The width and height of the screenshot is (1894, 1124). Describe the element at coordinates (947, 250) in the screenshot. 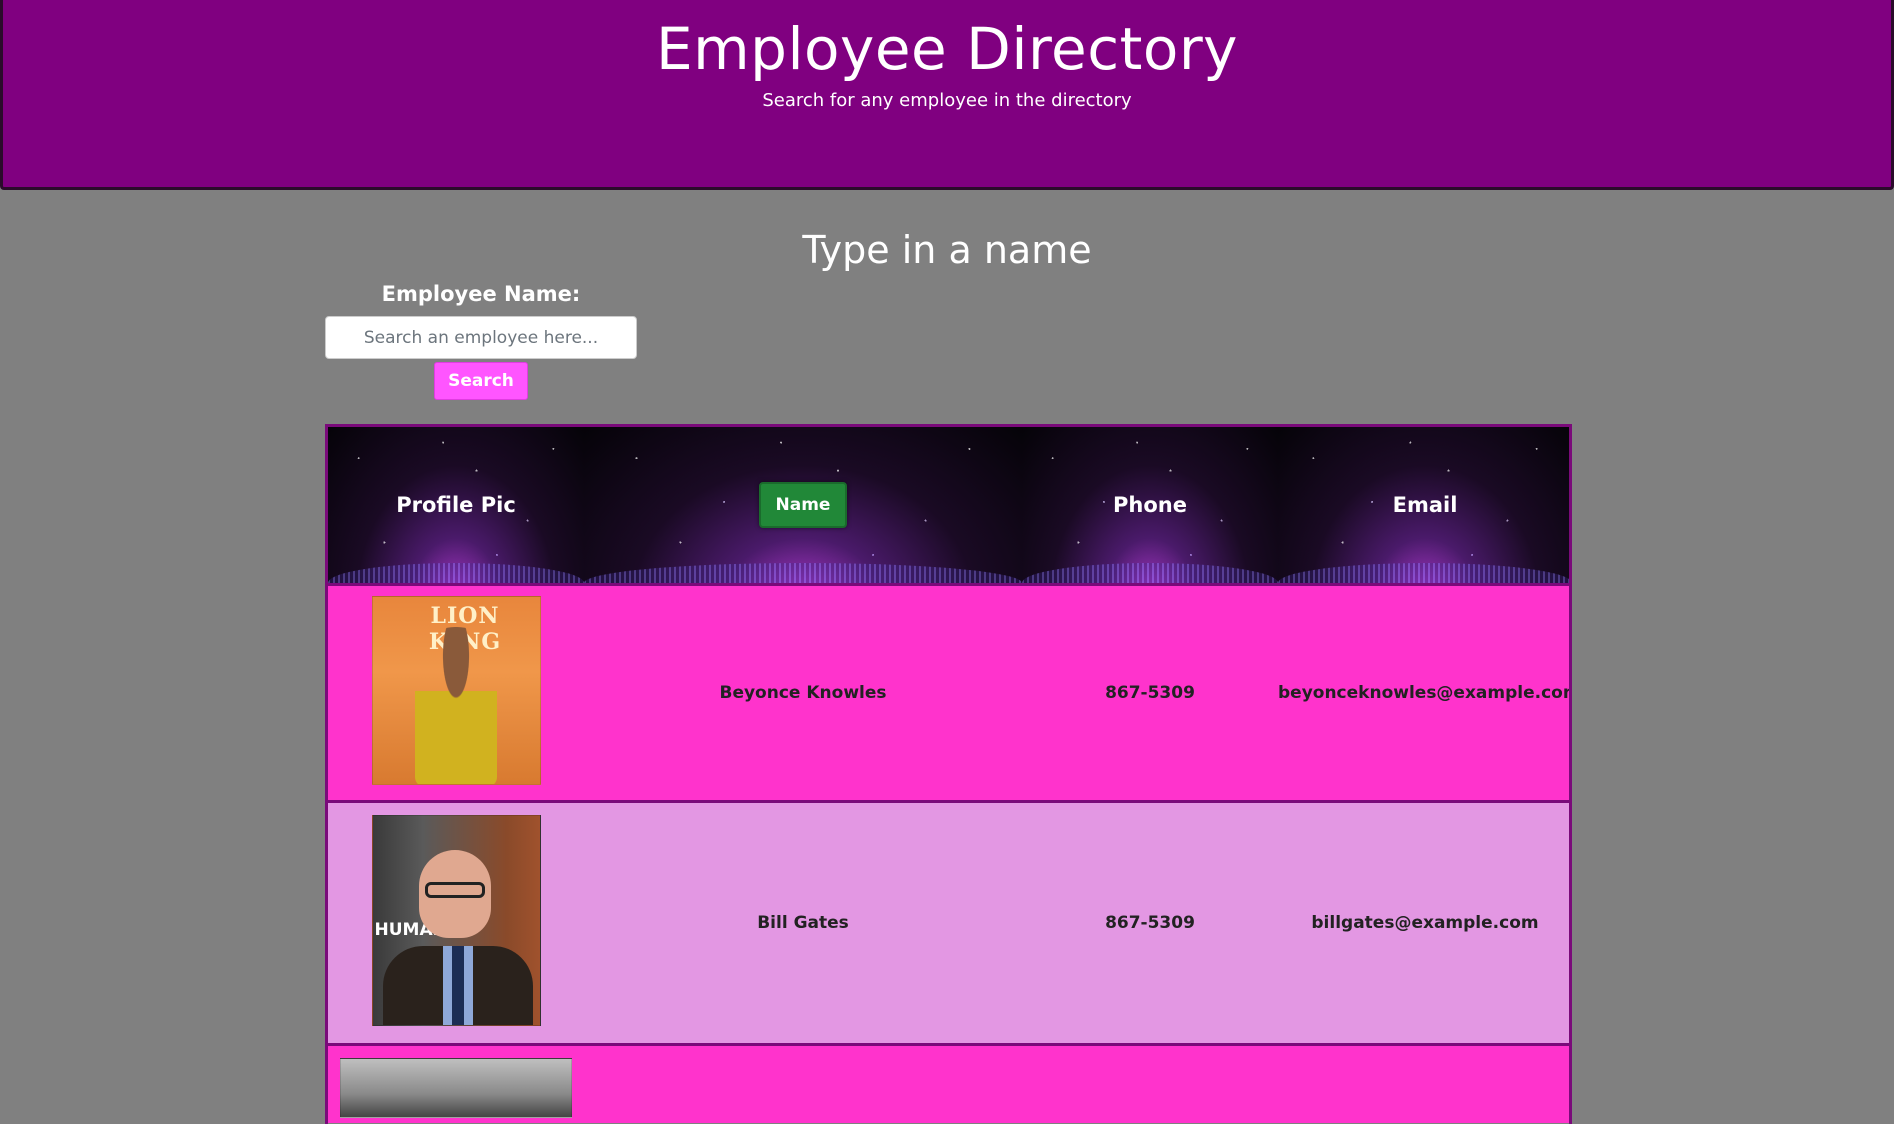

I see `search-heading: Type in a name` at that location.